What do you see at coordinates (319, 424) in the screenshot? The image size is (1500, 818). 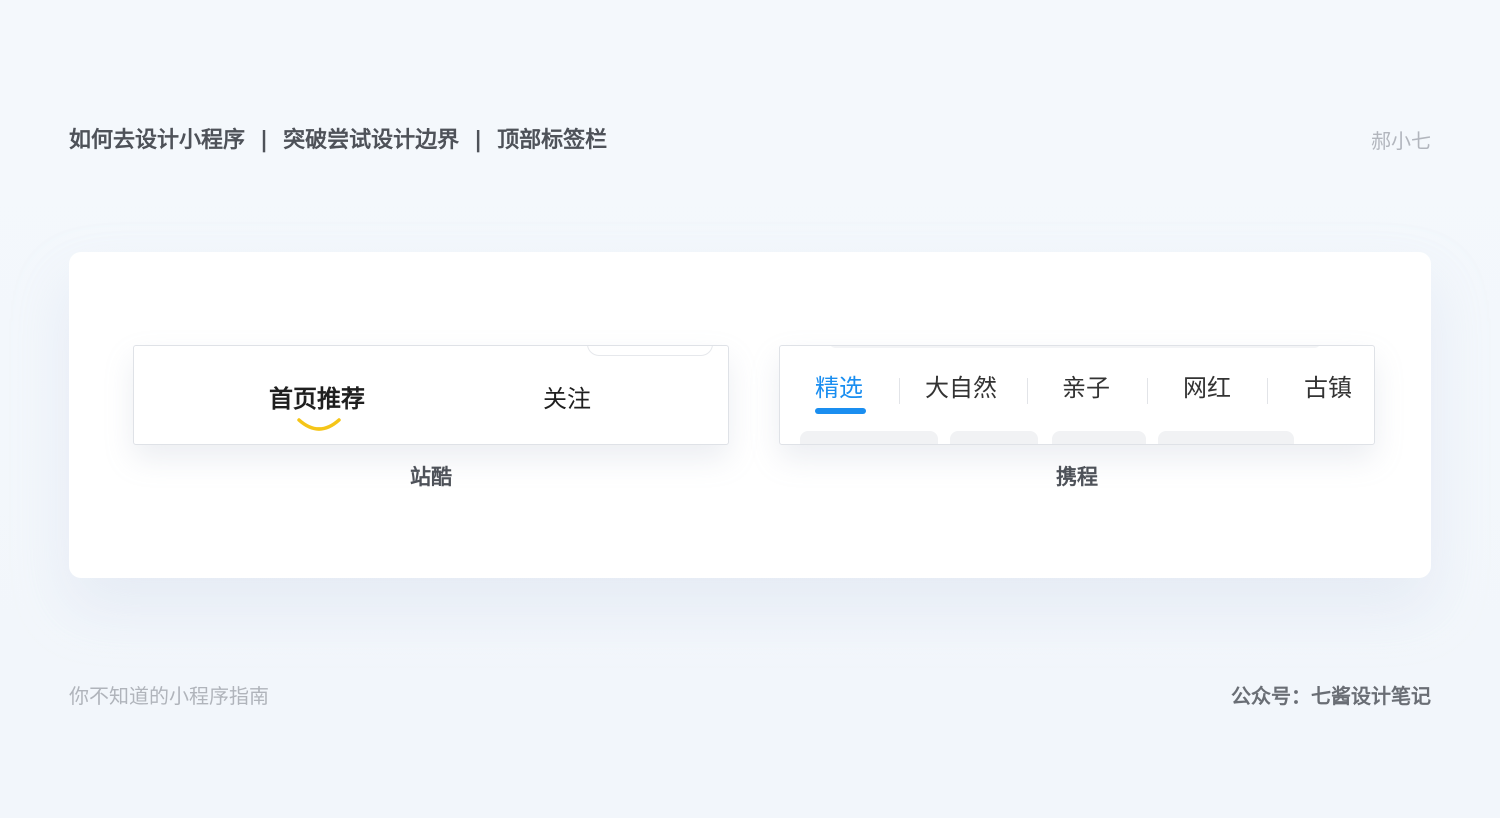 I see `smile-indicator-icon` at bounding box center [319, 424].